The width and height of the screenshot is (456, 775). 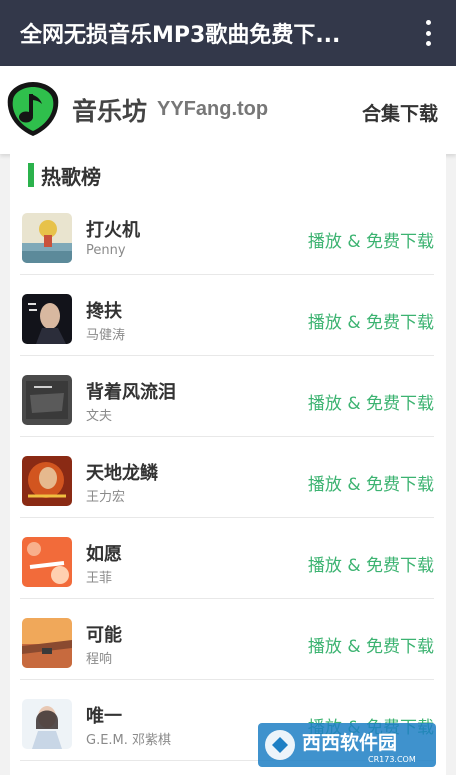 I want to click on site-header: 音乐坊 YYFang.top 合集下载, so click(x=228, y=110).